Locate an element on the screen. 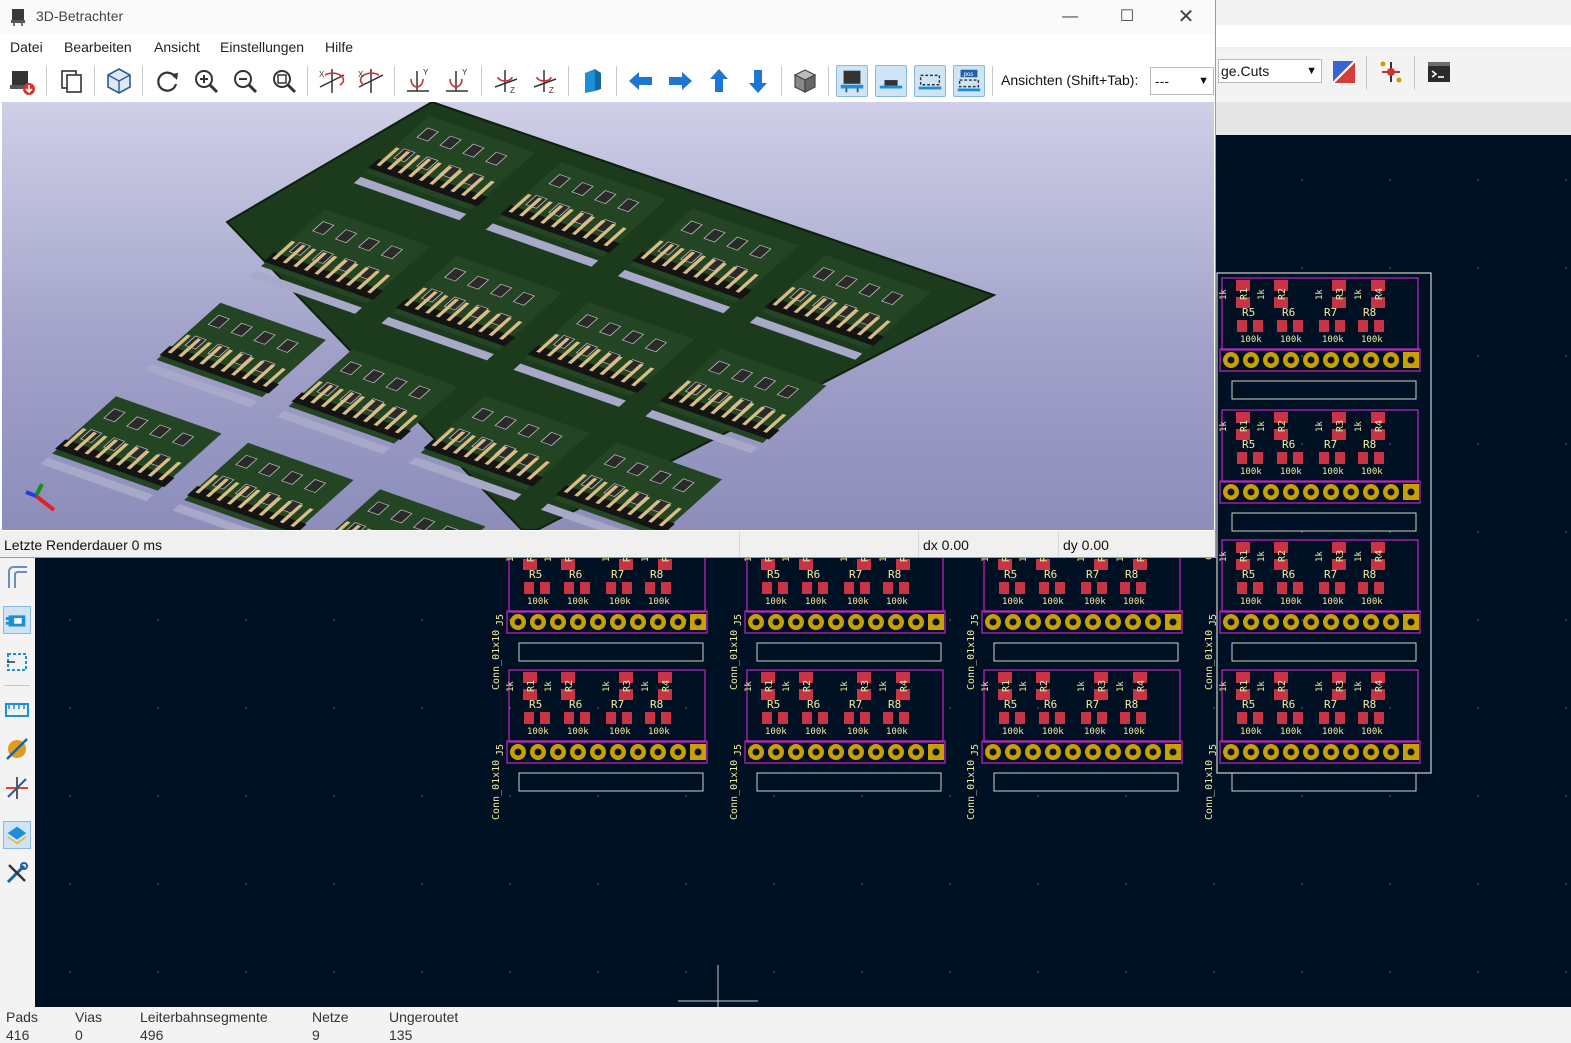 The height and width of the screenshot is (1043, 1571). add-dimension-icon is located at coordinates (17, 710).